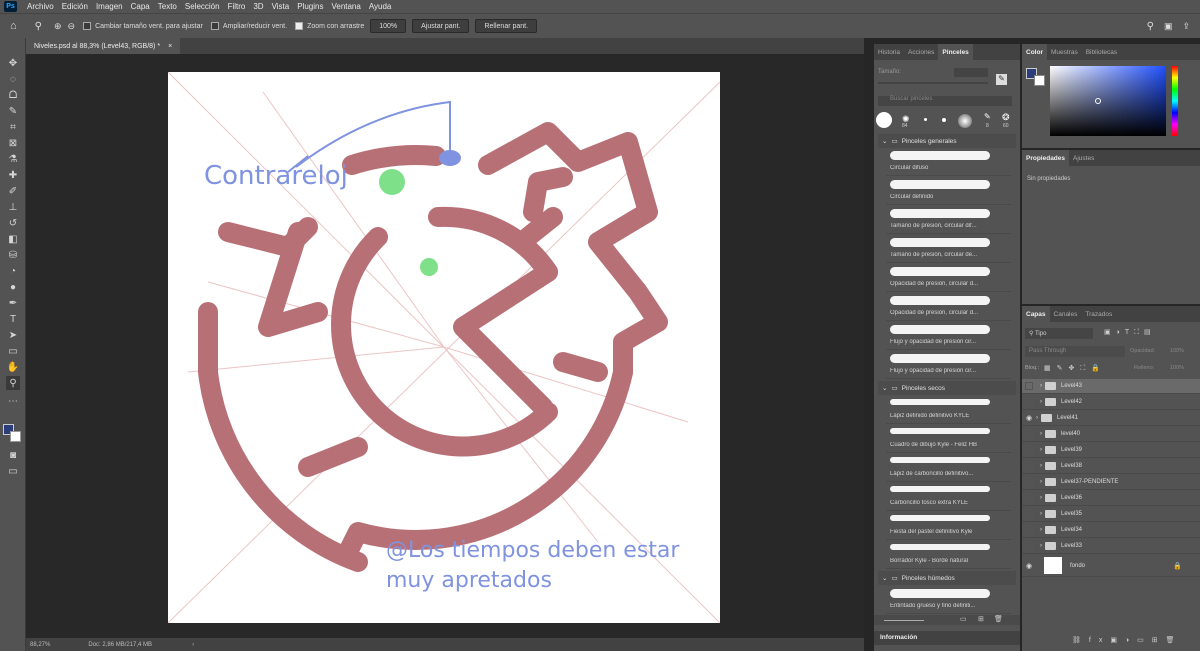 The height and width of the screenshot is (651, 1200). What do you see at coordinates (1036, 314) in the screenshot?
I see `tab-capas: Capas` at bounding box center [1036, 314].